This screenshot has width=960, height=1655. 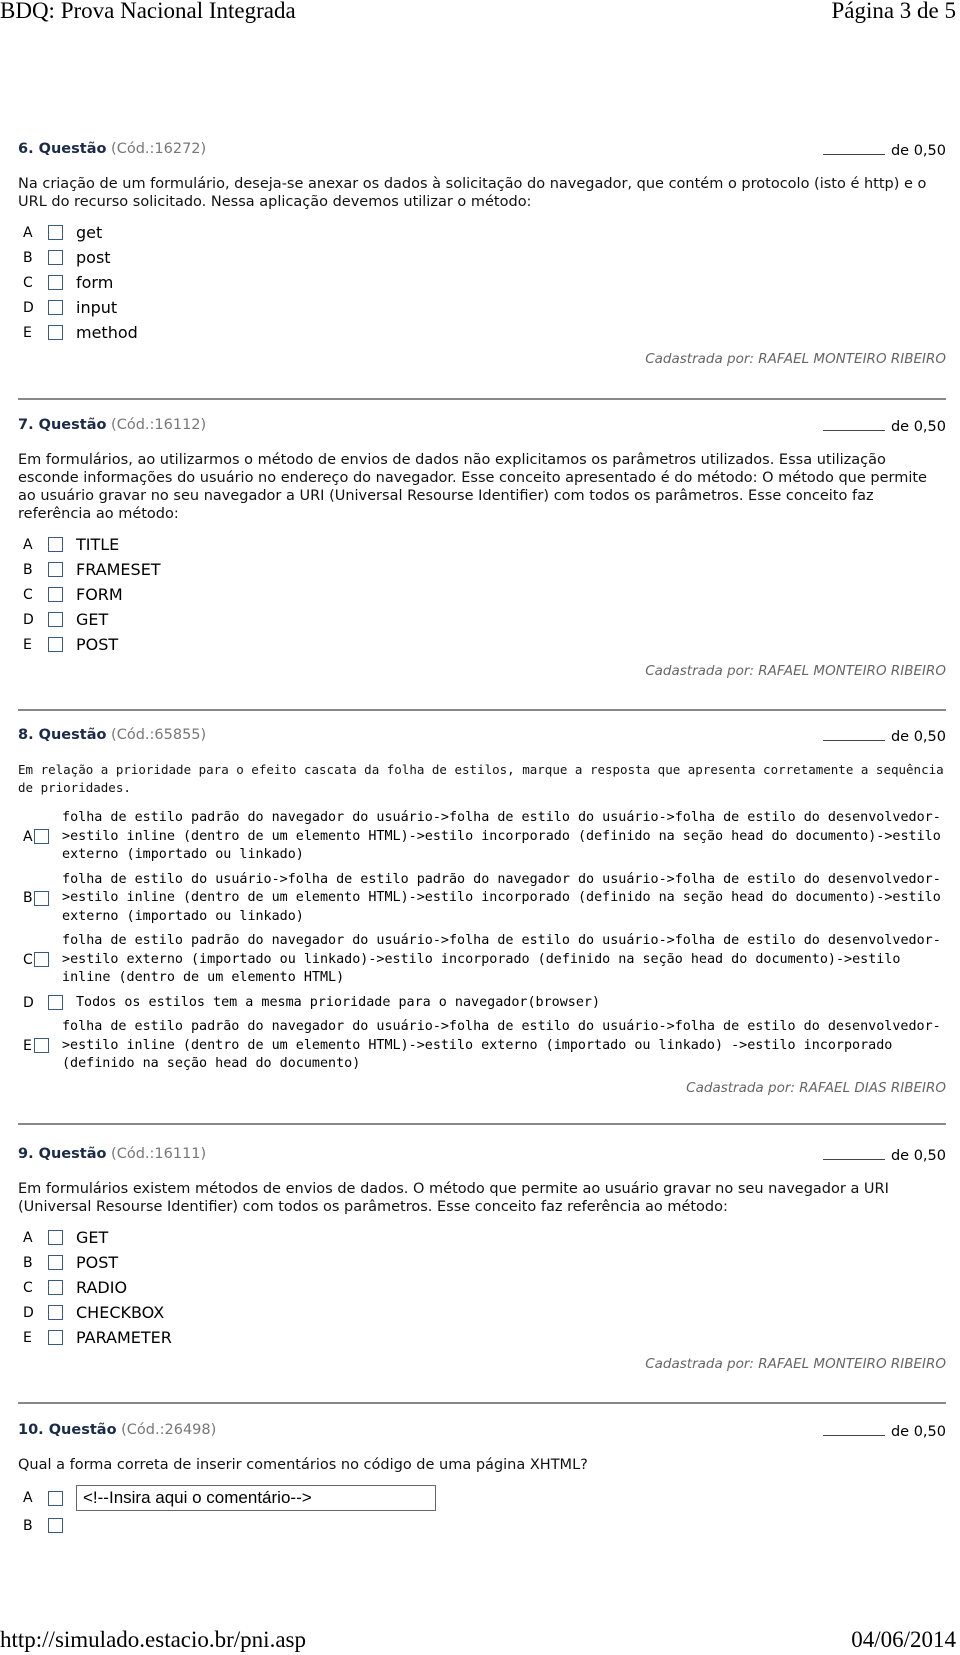 I want to click on options-list: A TITLE B FRAMESET C FORM D GET E POST, so click(x=482, y=594).